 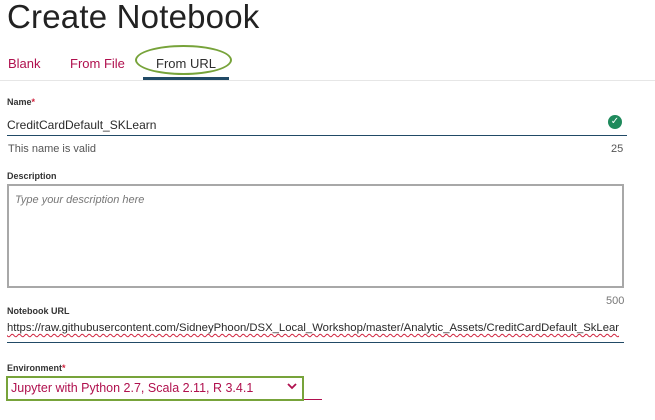 What do you see at coordinates (183, 60) in the screenshot?
I see `annotation-highlight-ellipse` at bounding box center [183, 60].